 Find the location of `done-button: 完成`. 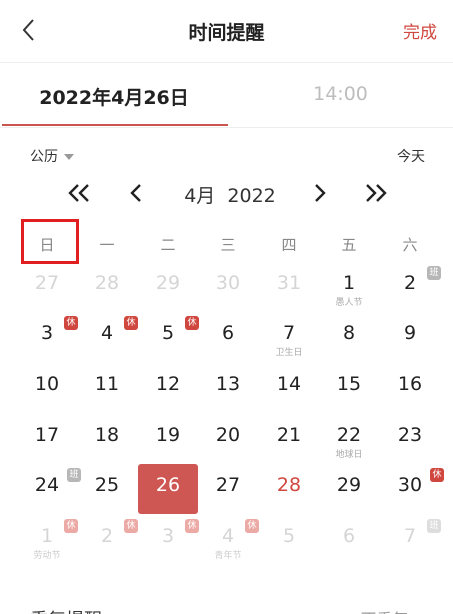

done-button: 完成 is located at coordinates (420, 30).